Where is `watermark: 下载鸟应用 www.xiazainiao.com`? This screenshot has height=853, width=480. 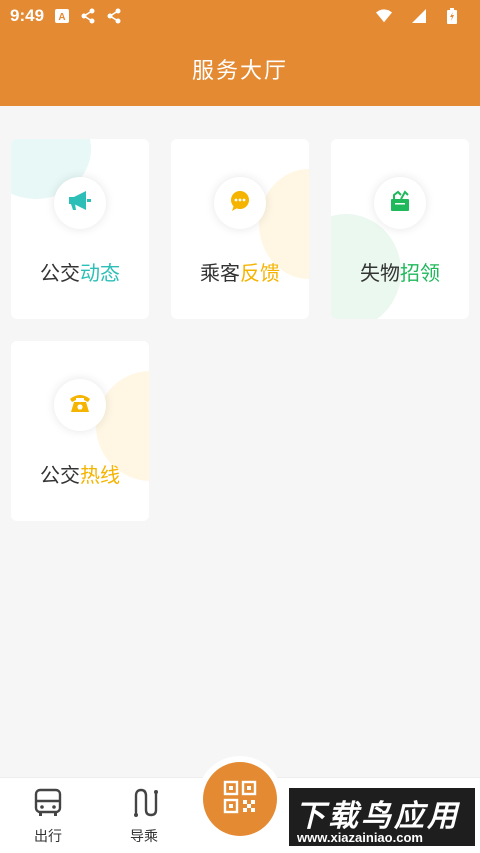 watermark: 下载鸟应用 www.xiazainiao.com is located at coordinates (382, 817).